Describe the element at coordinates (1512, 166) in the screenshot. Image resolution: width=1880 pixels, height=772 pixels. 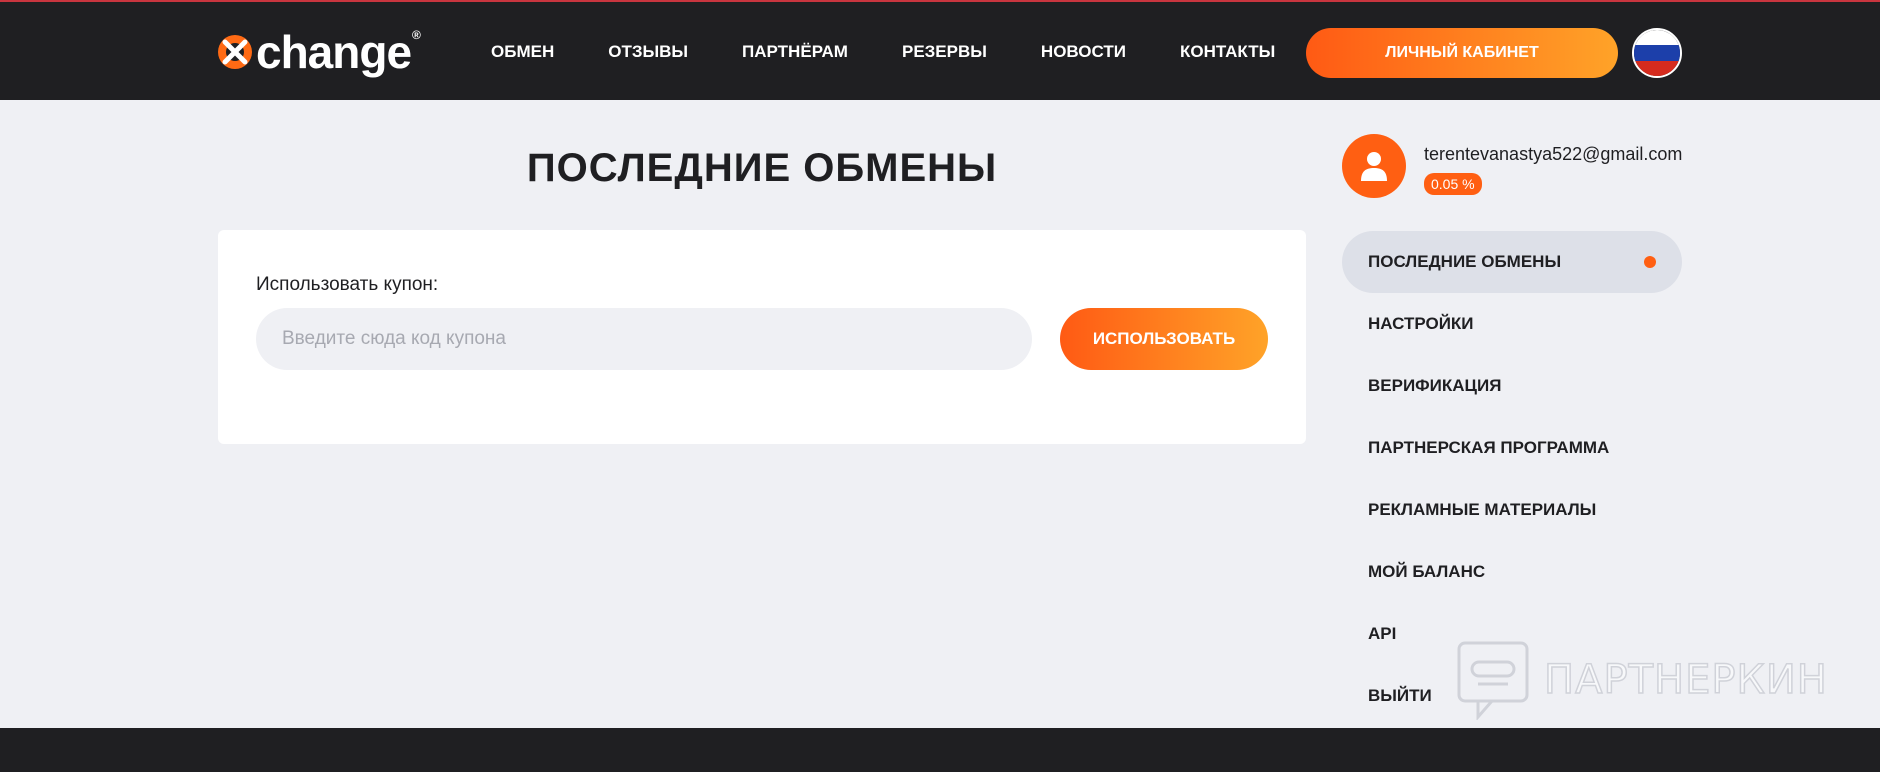
I see `user-profile: terentevanastya522@gmail.com 0.05 %` at that location.